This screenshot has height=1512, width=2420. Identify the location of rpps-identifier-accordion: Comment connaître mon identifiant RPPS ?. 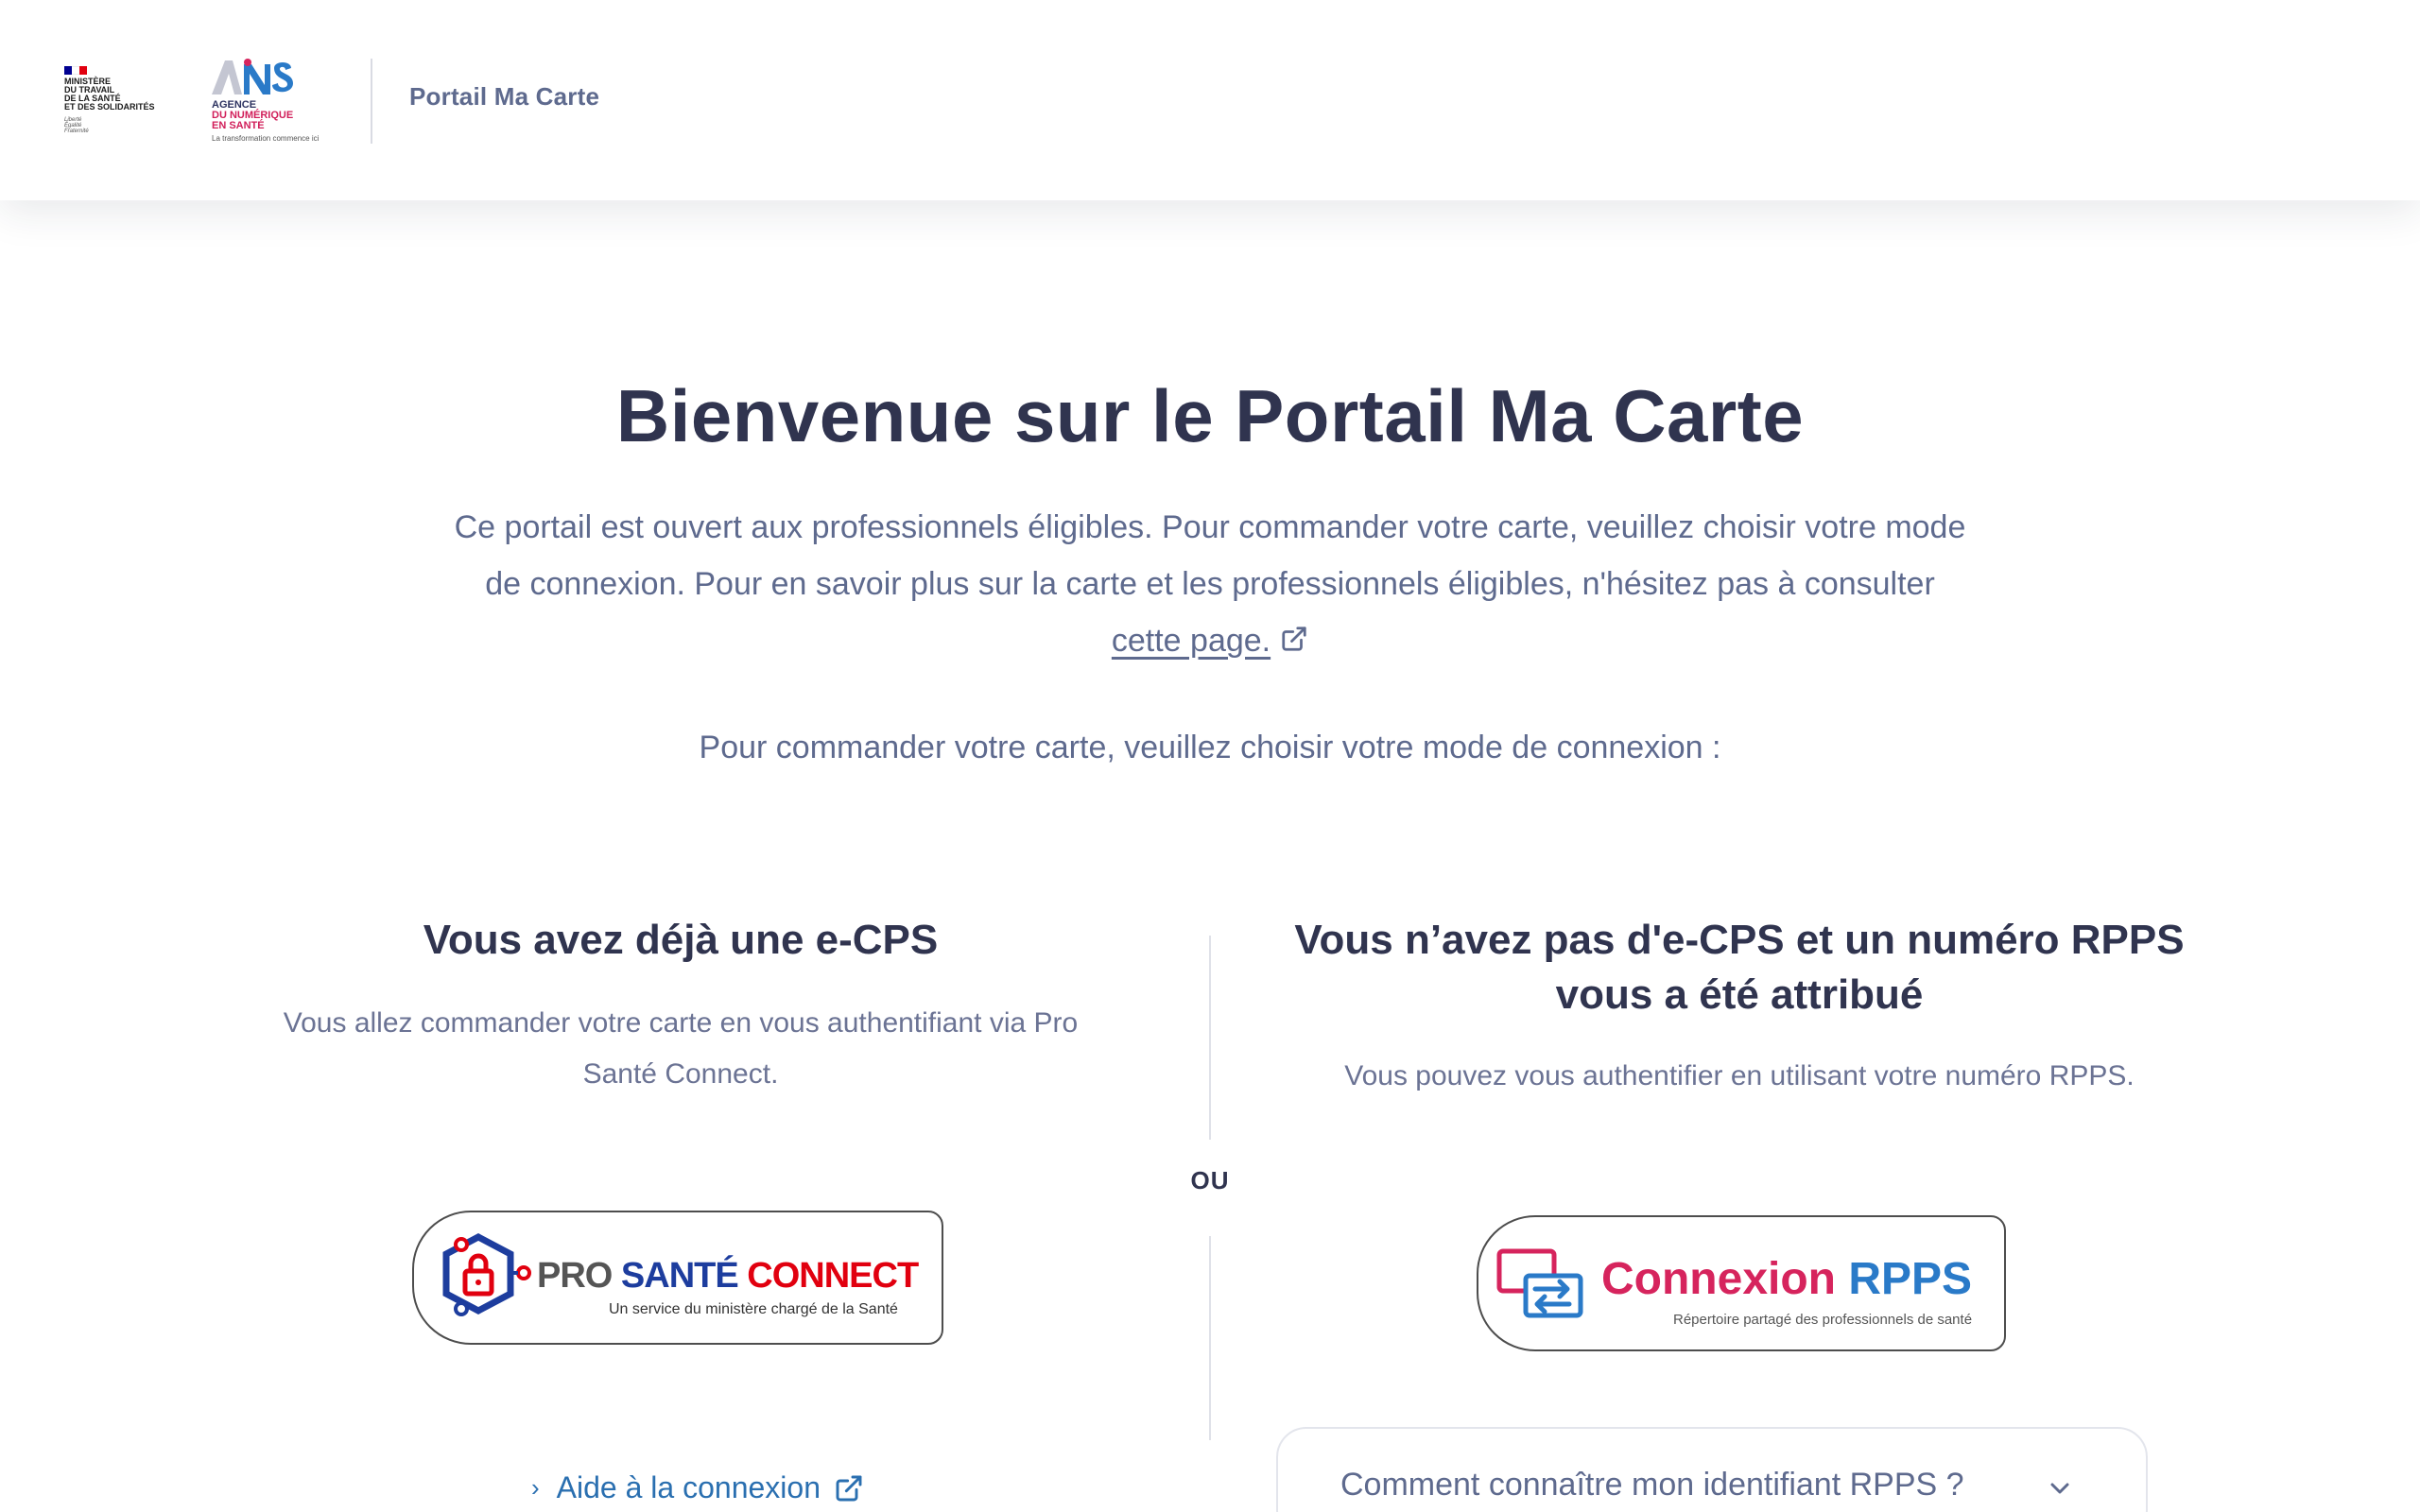
(1712, 1469).